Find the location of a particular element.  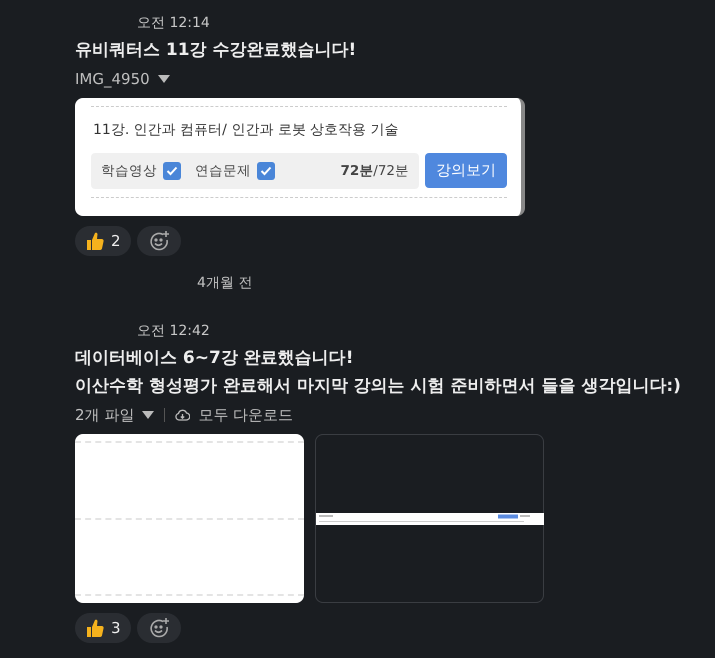

lecture-title: 11강. 인간과 컴퓨터/ 인간과 로봇 상호작용 기술 is located at coordinates (246, 130).